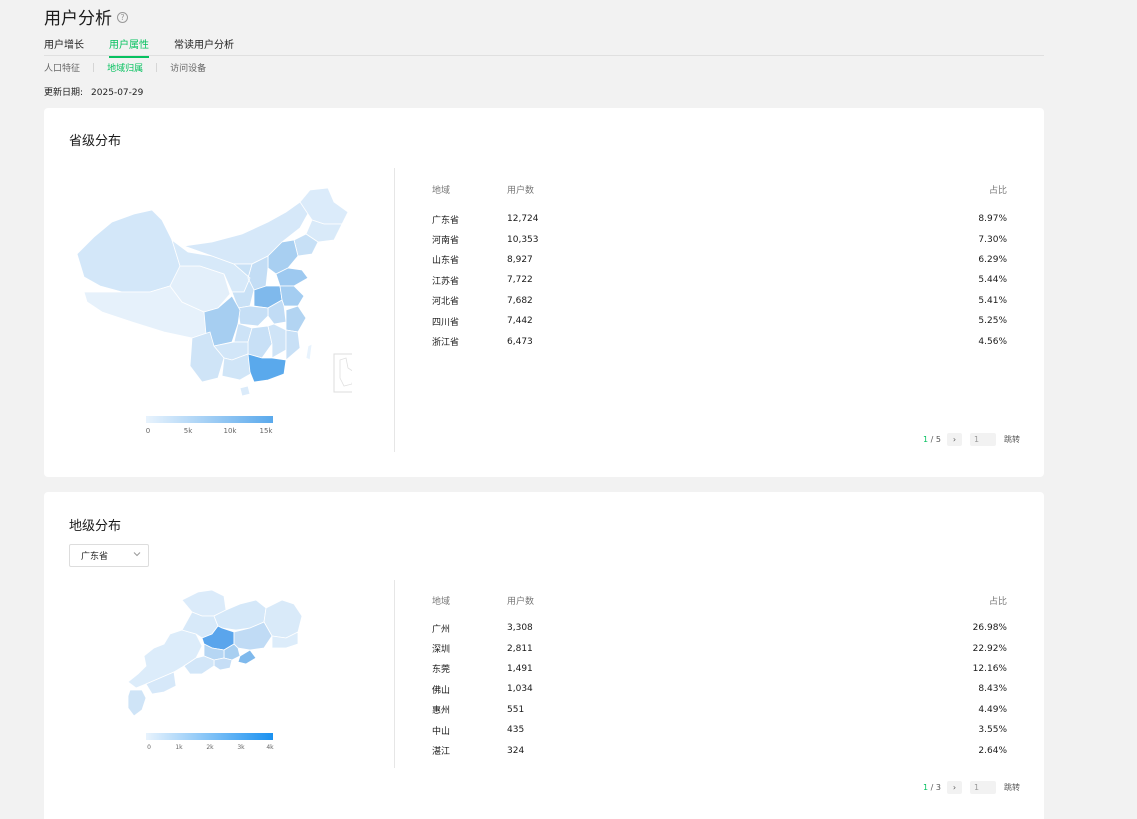  I want to click on cell-ratio: 6.29%, so click(992, 259).